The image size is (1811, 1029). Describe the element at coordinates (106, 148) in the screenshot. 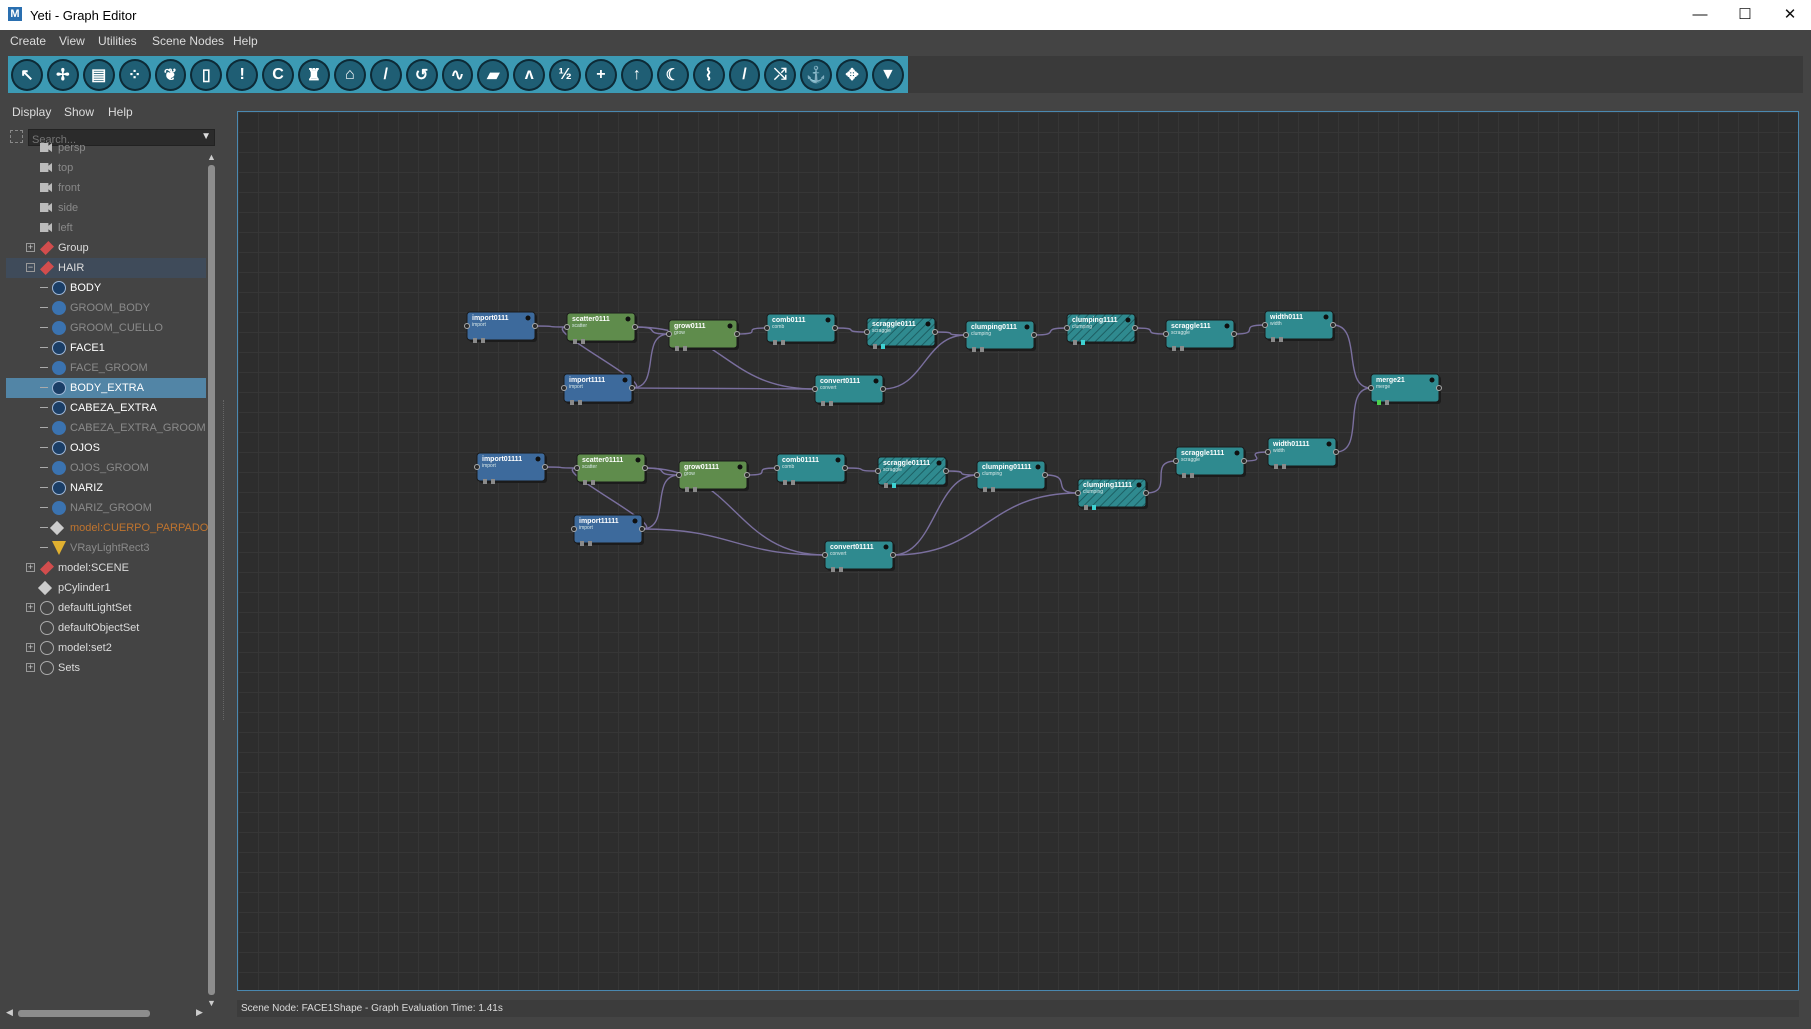

I see `outliner-item-persp: persp` at that location.